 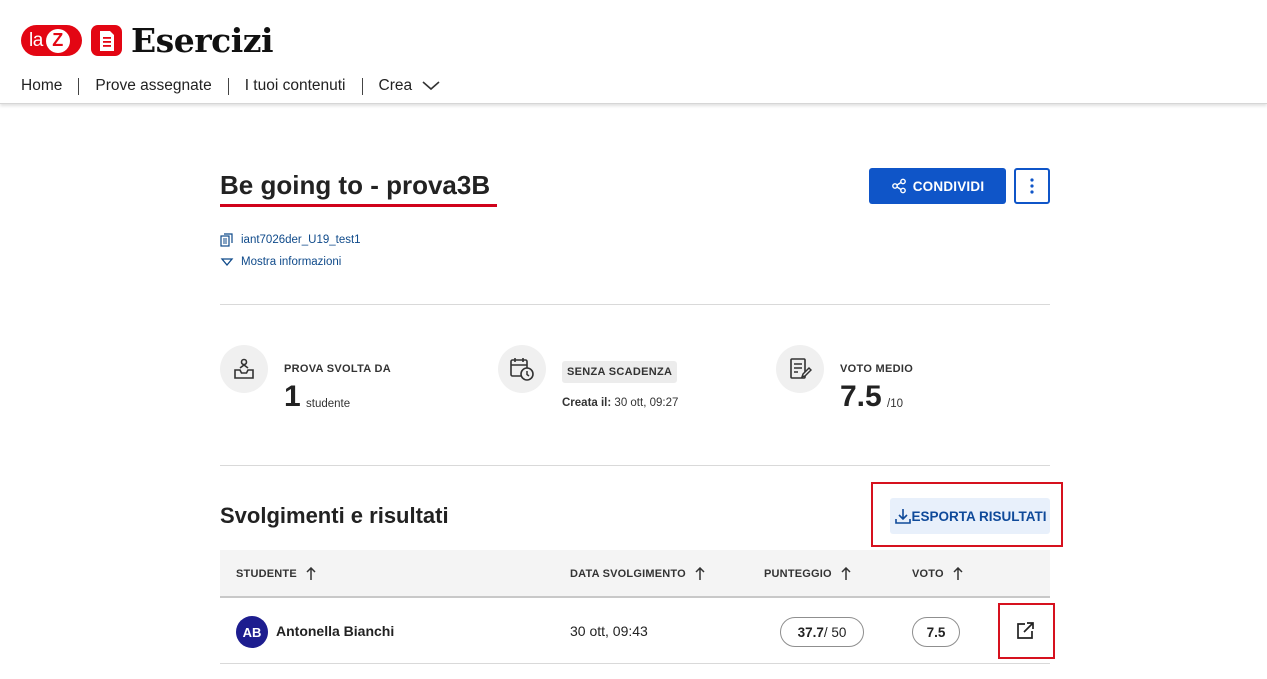 I want to click on document-icon, so click(x=106, y=40).